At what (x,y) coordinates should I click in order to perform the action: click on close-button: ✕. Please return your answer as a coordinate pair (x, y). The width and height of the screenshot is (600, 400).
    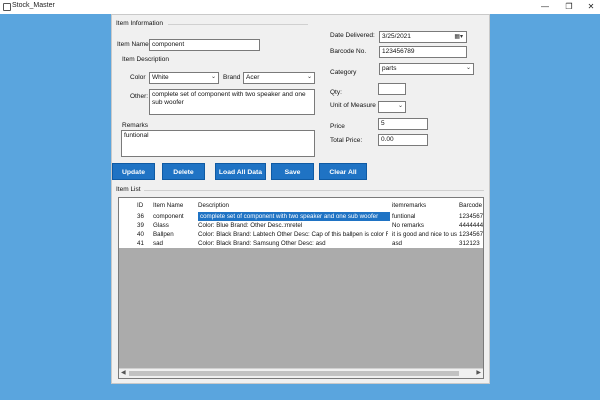
    Looking at the image, I should click on (591, 6).